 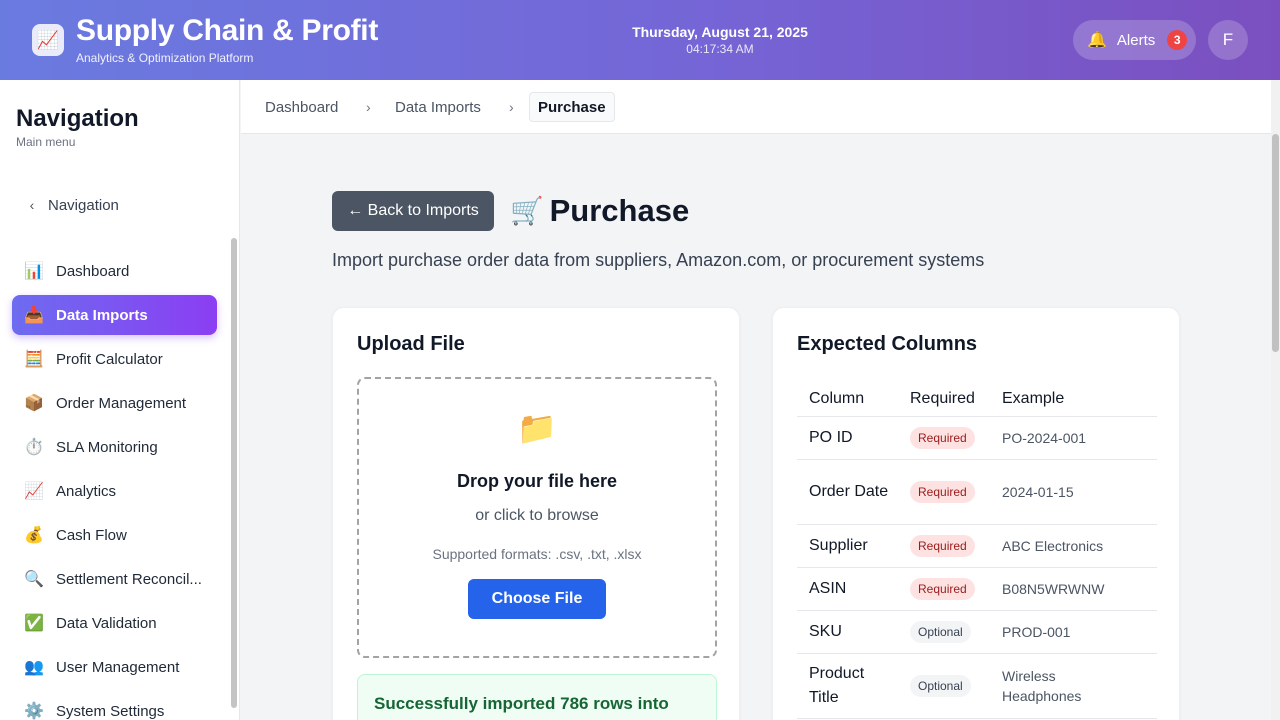 What do you see at coordinates (413, 211) in the screenshot?
I see `back-to-imports-button: ← Back to Imports` at bounding box center [413, 211].